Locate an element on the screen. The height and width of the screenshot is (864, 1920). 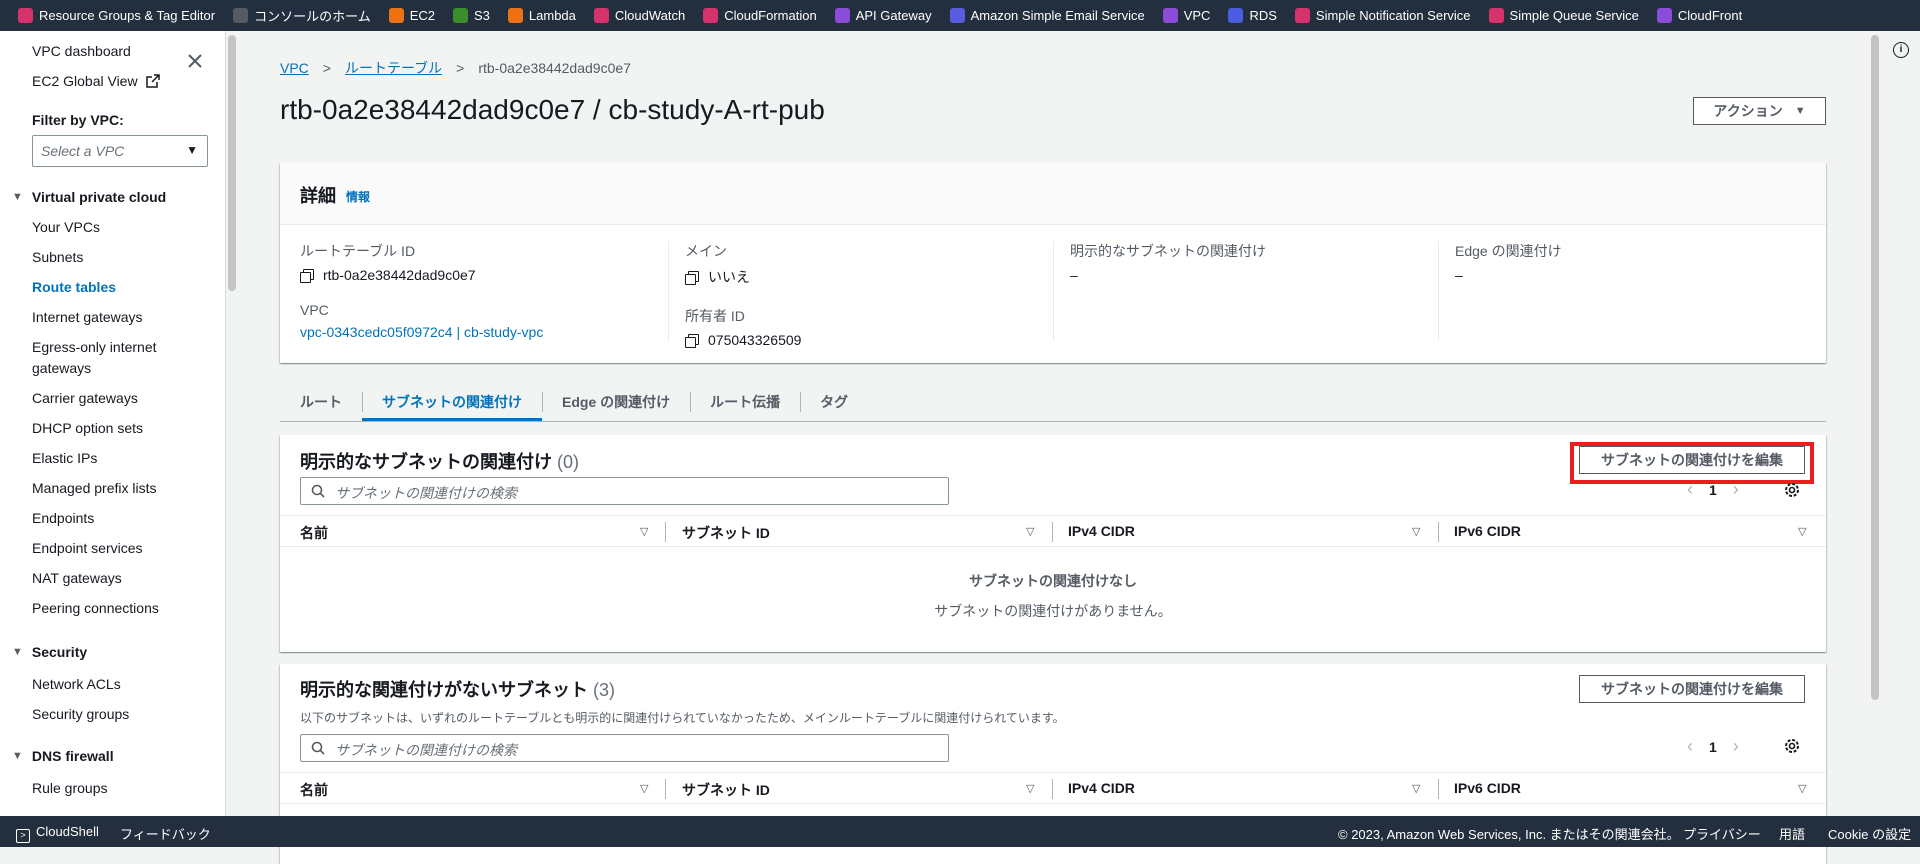
pagination: ‹ 1 › is located at coordinates (1713, 489).